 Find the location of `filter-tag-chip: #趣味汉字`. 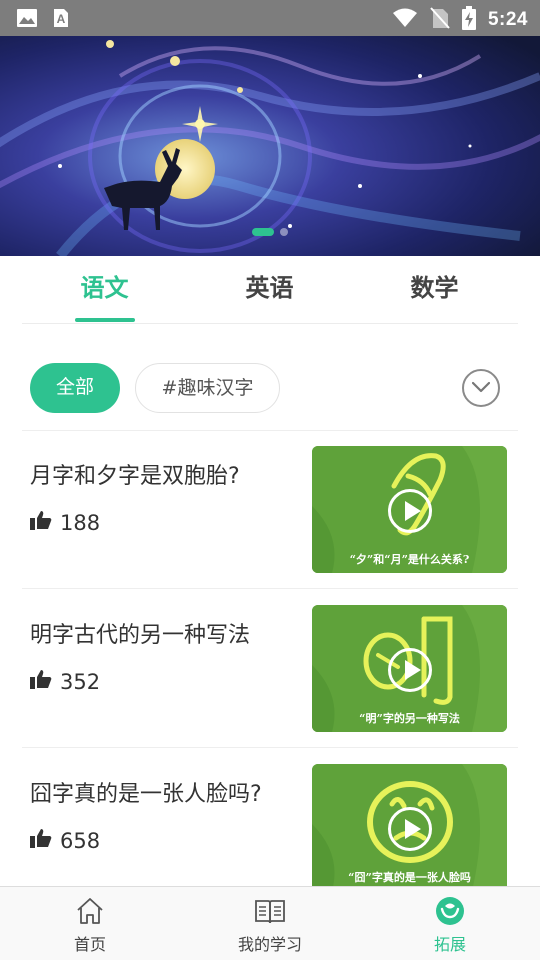

filter-tag-chip: #趣味汉字 is located at coordinates (207, 388).